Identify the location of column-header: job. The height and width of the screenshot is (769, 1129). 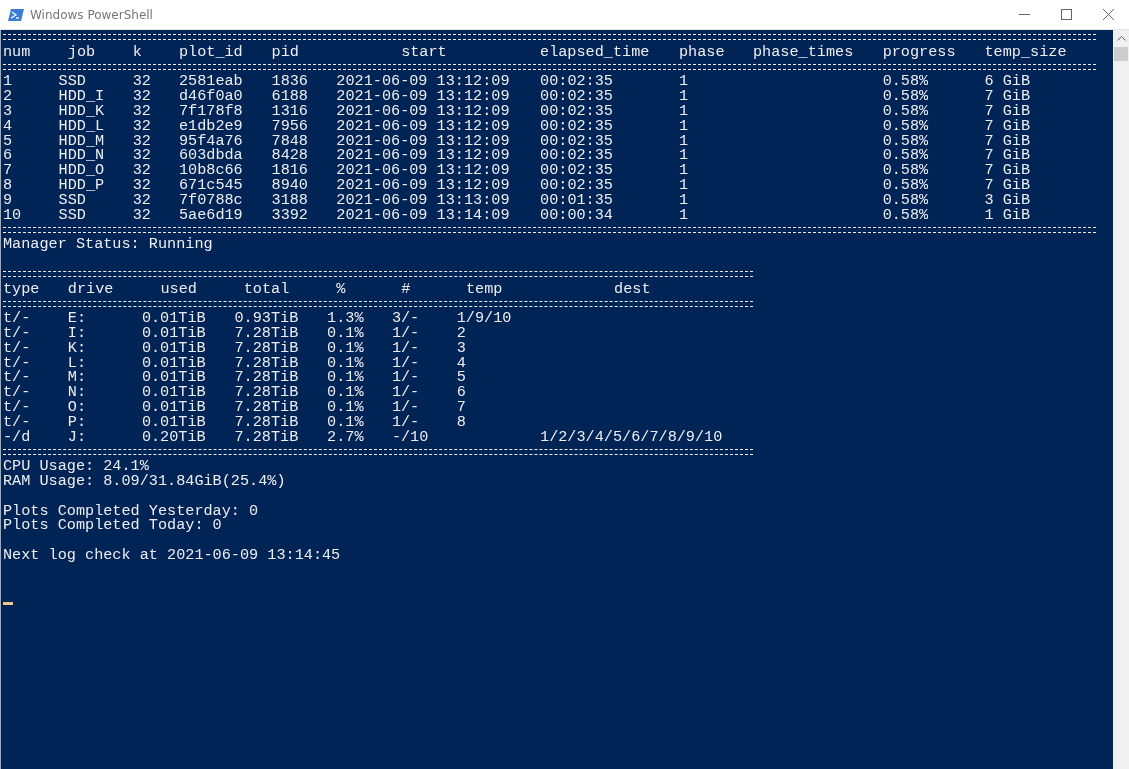
(81, 51).